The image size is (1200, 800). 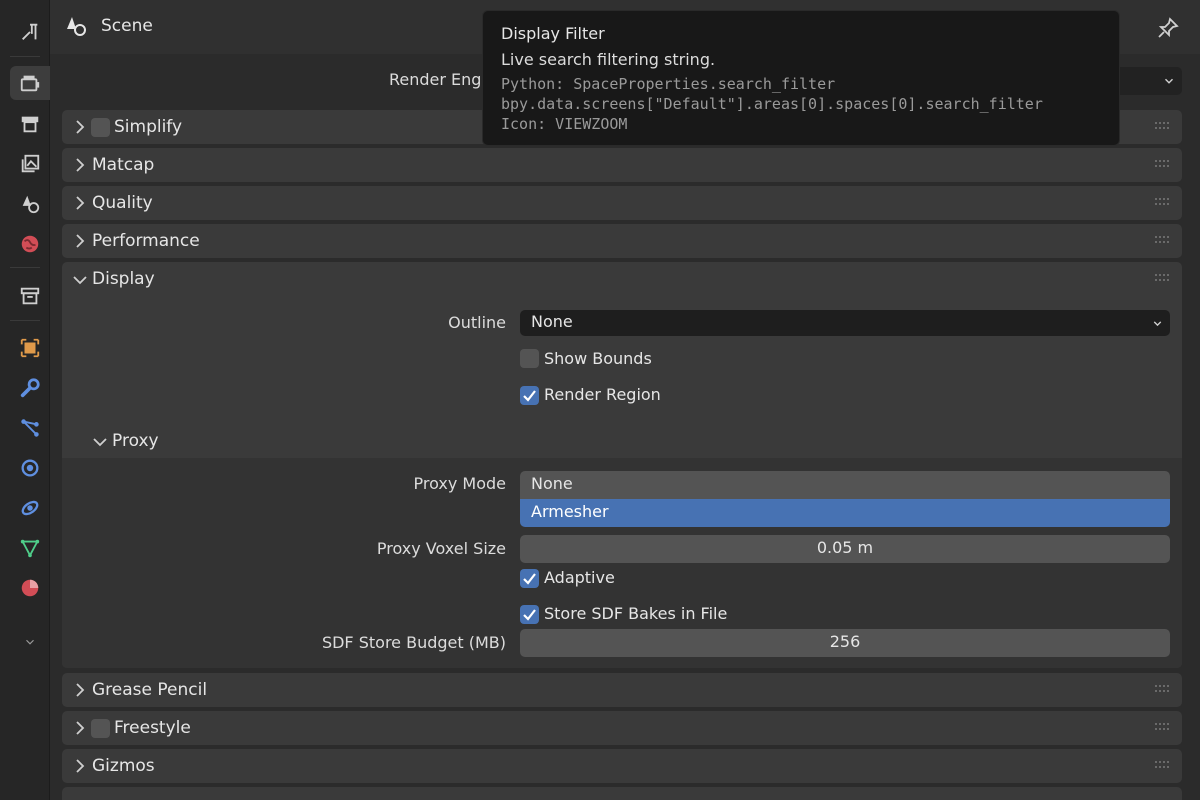 I want to click on scene-icon, so click(x=76, y=26).